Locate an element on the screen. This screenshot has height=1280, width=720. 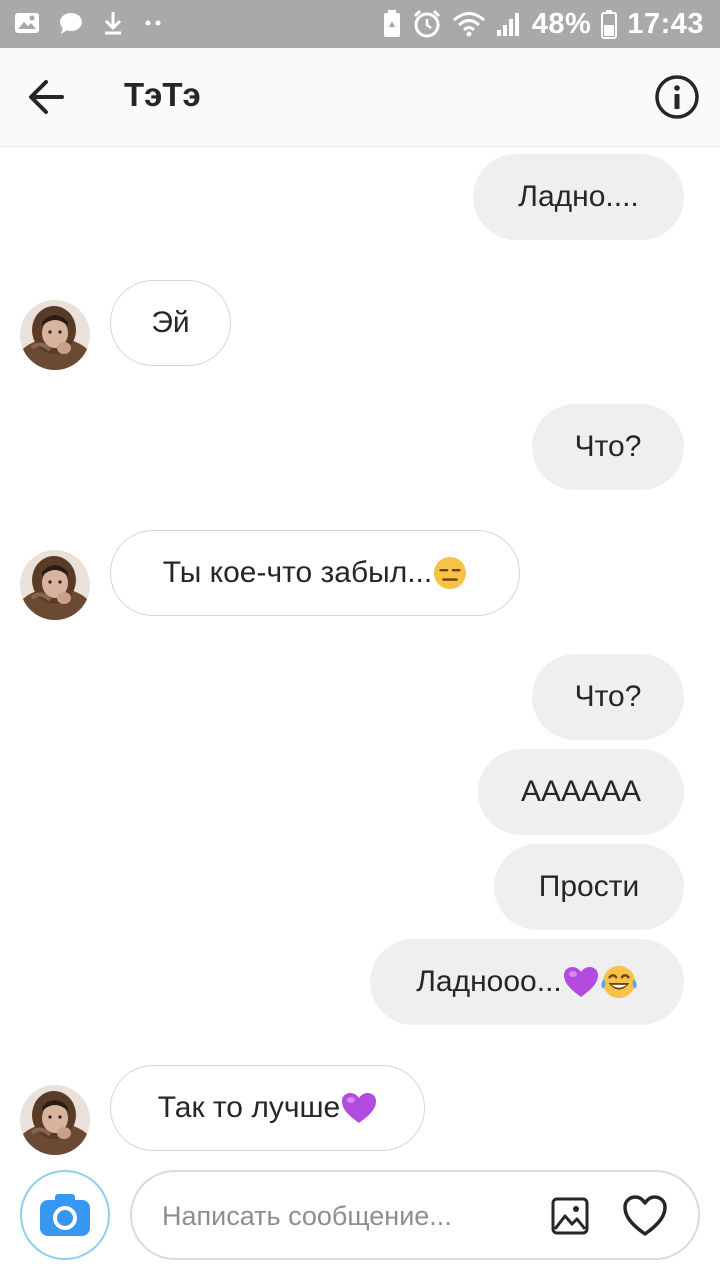
arrow-left-icon is located at coordinates (46, 97).